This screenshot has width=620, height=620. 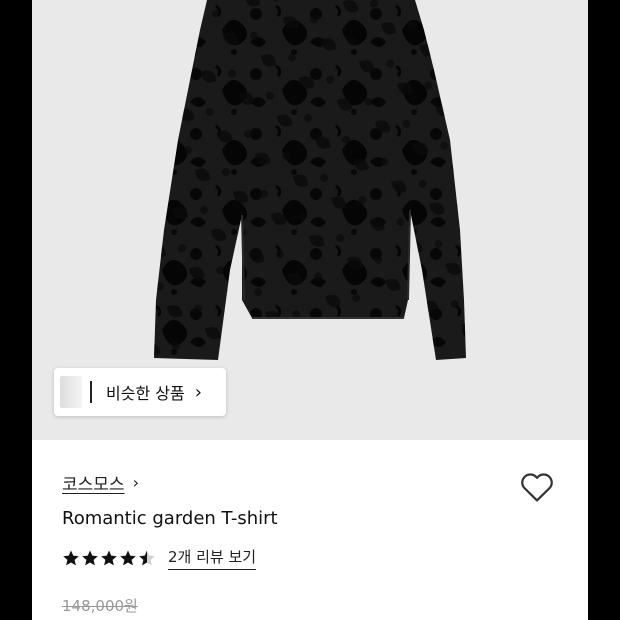 What do you see at coordinates (159, 558) in the screenshot?
I see `rating-row: 2개 리뷰 보기` at bounding box center [159, 558].